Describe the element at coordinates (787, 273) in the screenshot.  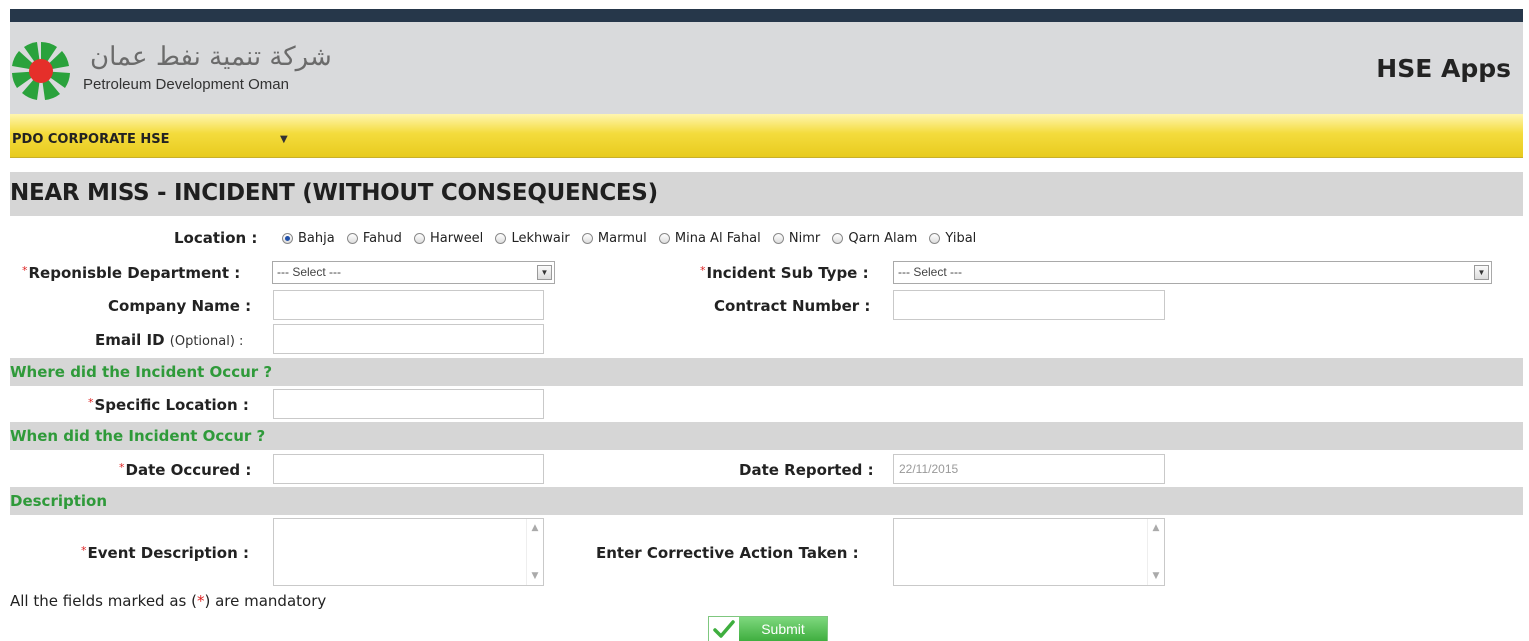
I see `incident-subtype-label-text: Incident Sub Type :` at that location.